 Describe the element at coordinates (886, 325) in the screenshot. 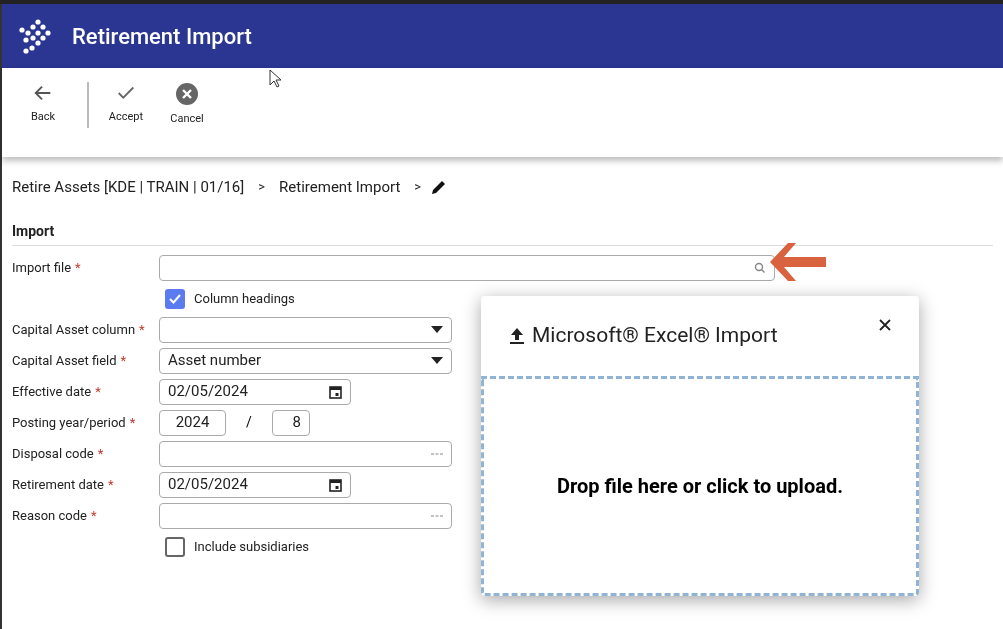

I see `close-button` at that location.